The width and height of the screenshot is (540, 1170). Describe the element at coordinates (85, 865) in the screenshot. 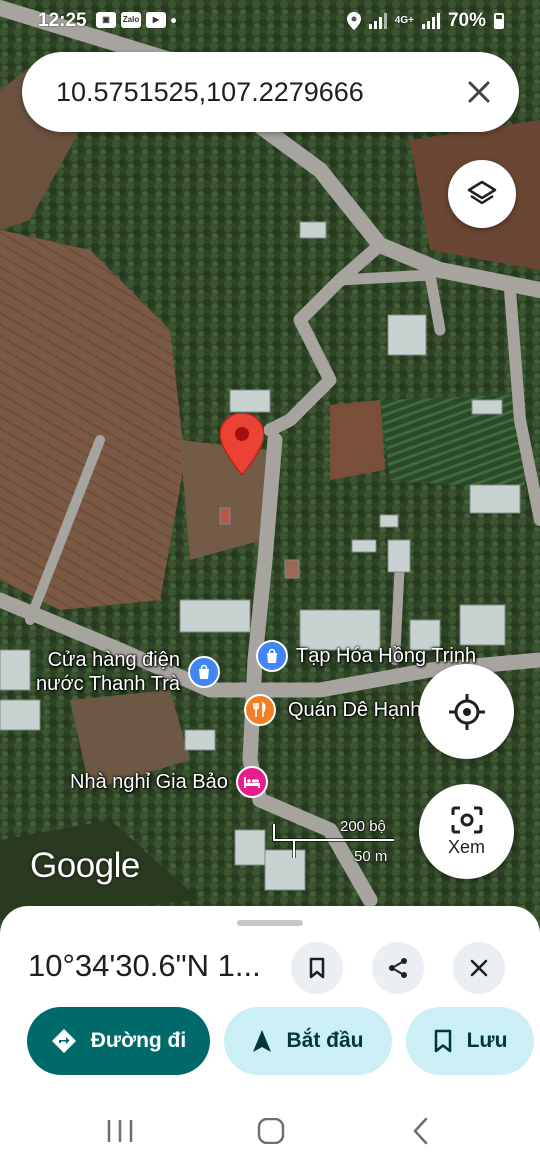

I see `google-logo: Google` at that location.